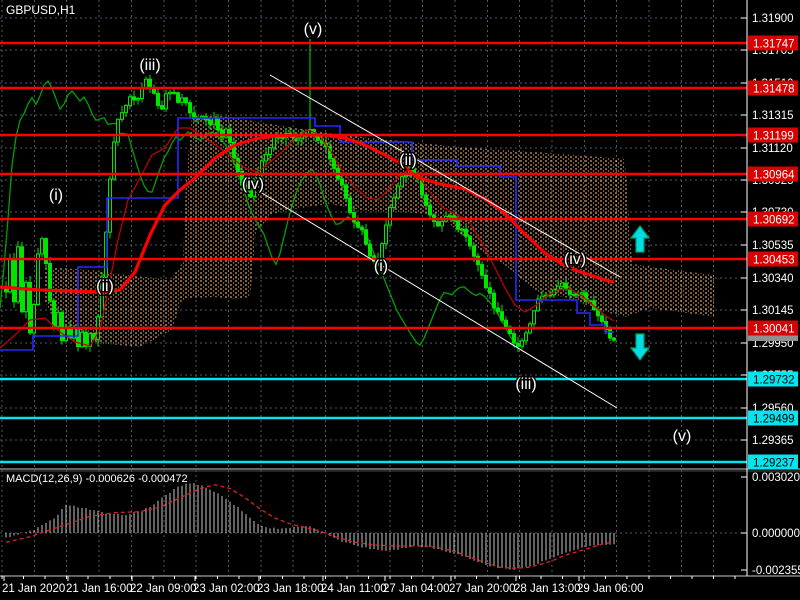 The width and height of the screenshot is (800, 600). I want to click on time-tick-label: 21 Jan 2020, so click(33, 589).